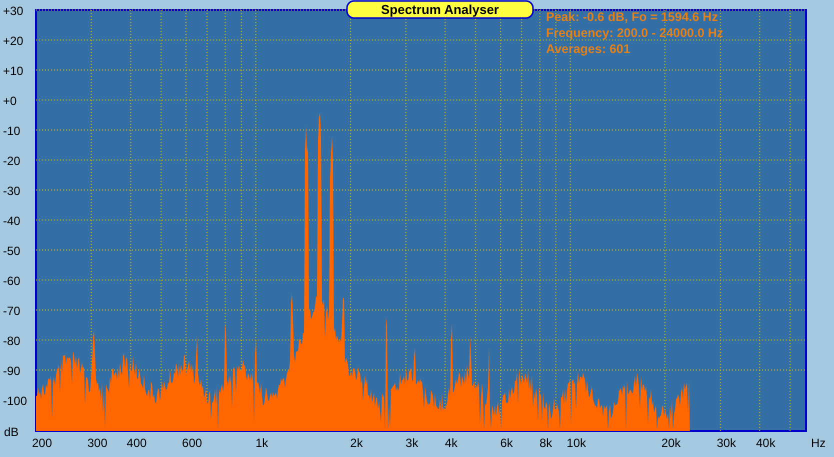 The width and height of the screenshot is (834, 457). What do you see at coordinates (632, 17) in the screenshot?
I see `readout-text: Peak: -0.6 dB, Fo = 1594.6 Hz` at bounding box center [632, 17].